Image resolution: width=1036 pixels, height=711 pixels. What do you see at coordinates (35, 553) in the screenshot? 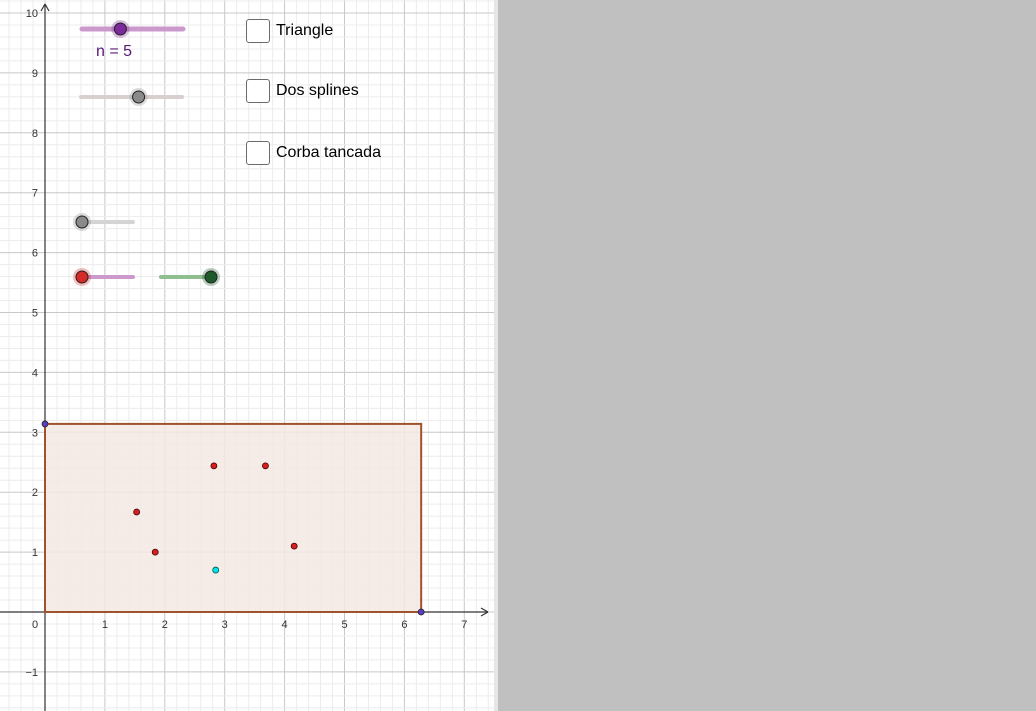
I see `y-tick-label: 1` at bounding box center [35, 553].